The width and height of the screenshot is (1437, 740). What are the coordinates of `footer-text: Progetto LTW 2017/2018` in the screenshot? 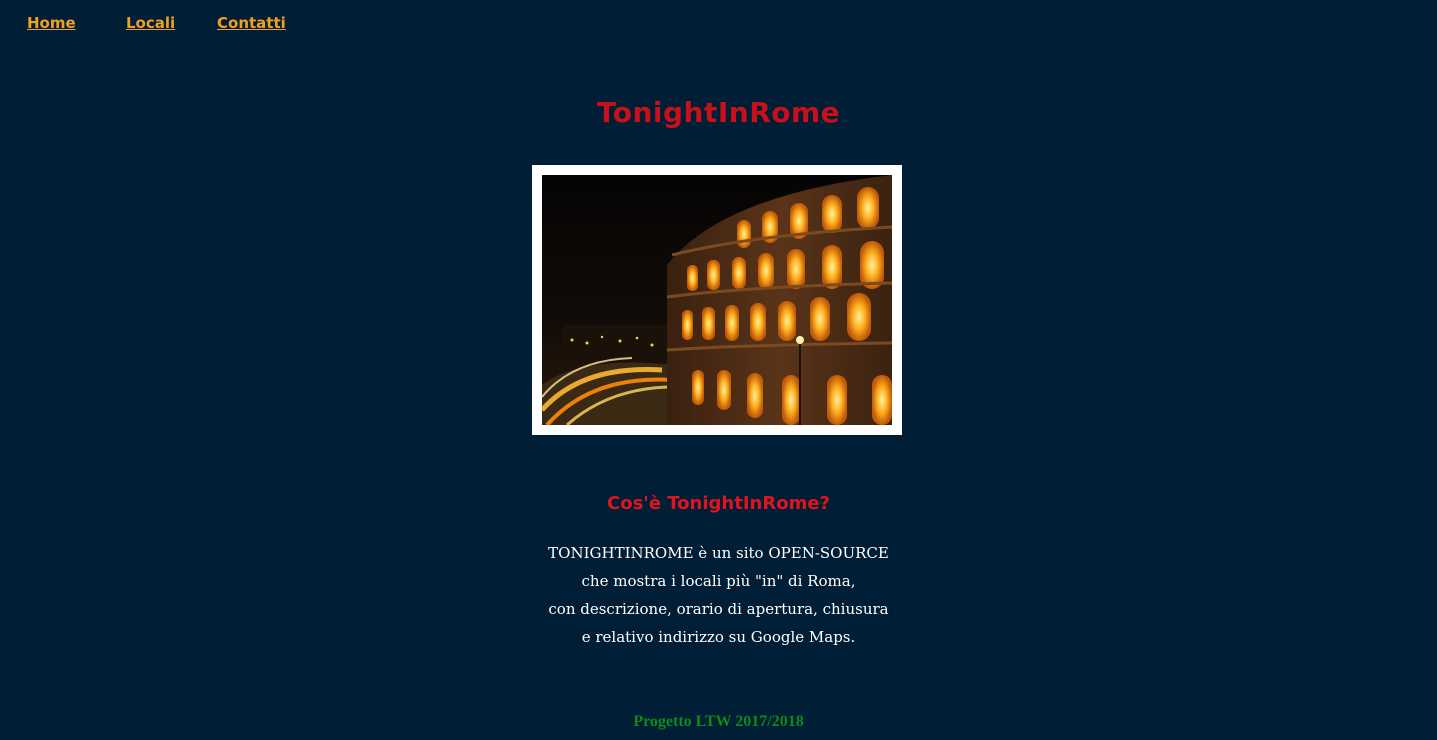 It's located at (718, 721).